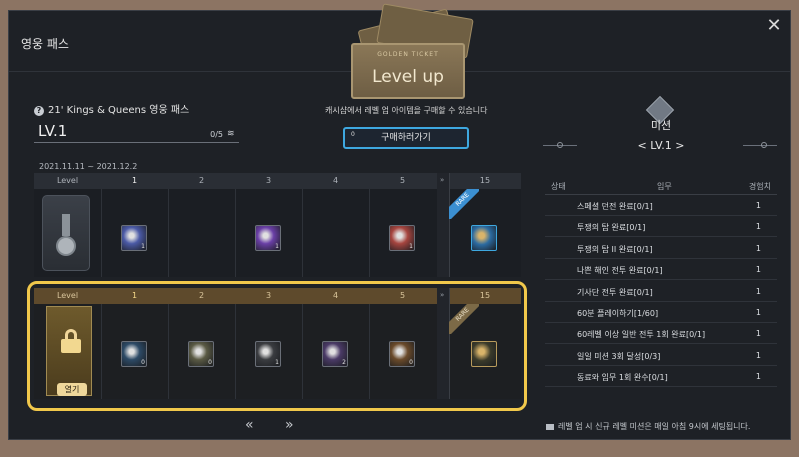  What do you see at coordinates (216, 134) in the screenshot?
I see `pass-progress: 0/5` at bounding box center [216, 134].